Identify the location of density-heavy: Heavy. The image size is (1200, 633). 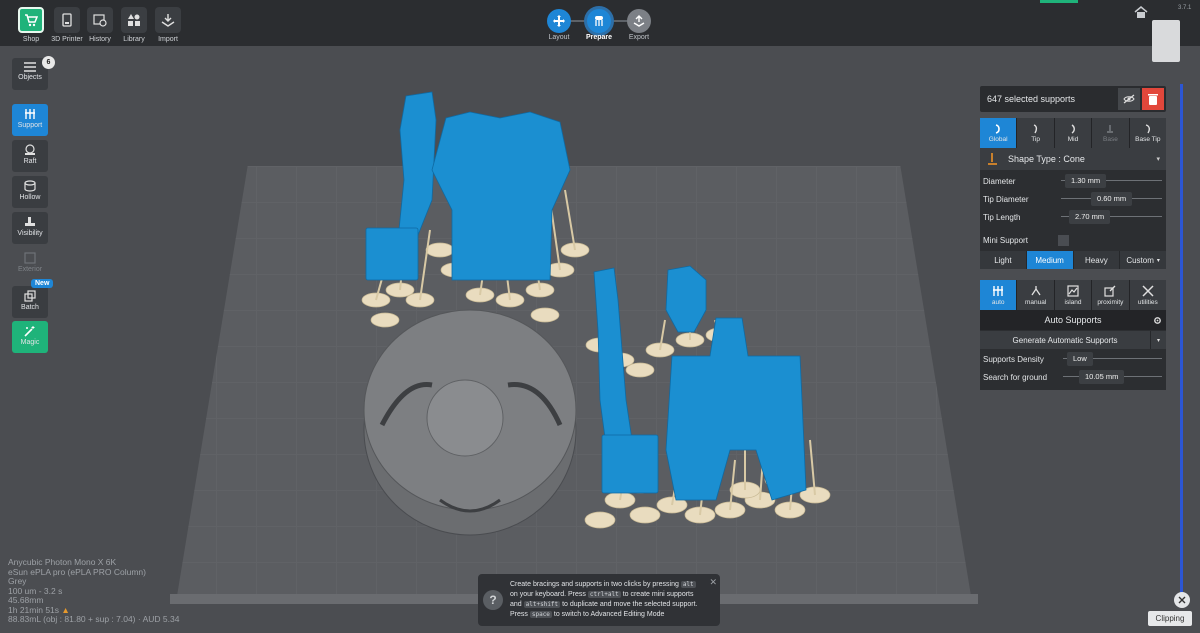
(1097, 260).